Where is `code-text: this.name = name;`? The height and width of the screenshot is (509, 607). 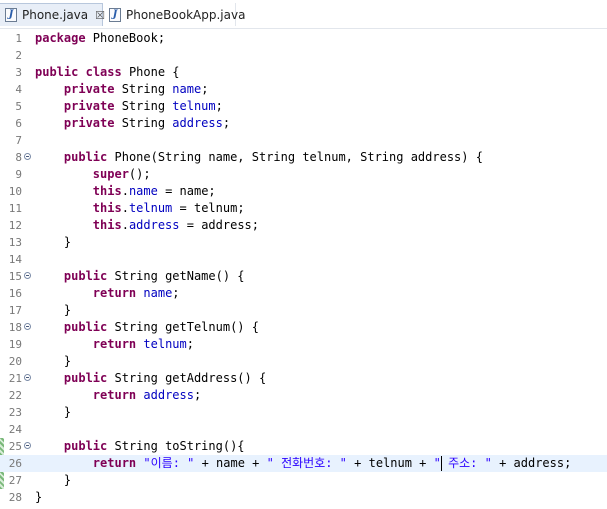 code-text: this.name = name; is located at coordinates (125, 191).